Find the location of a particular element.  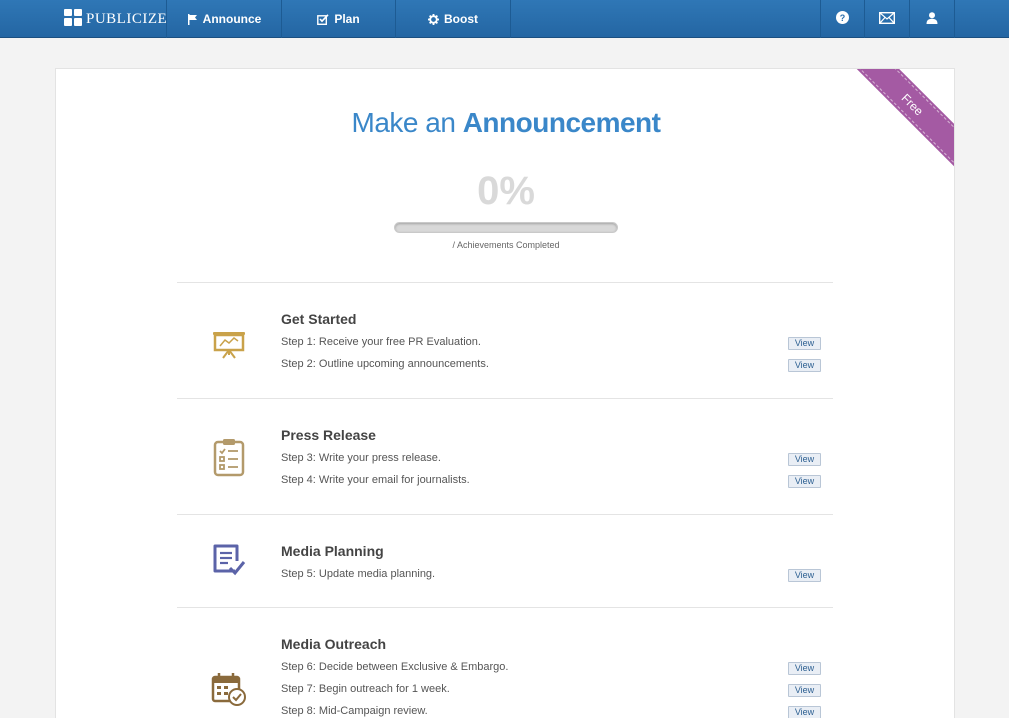

nav-announce: Announce is located at coordinates (224, 19).